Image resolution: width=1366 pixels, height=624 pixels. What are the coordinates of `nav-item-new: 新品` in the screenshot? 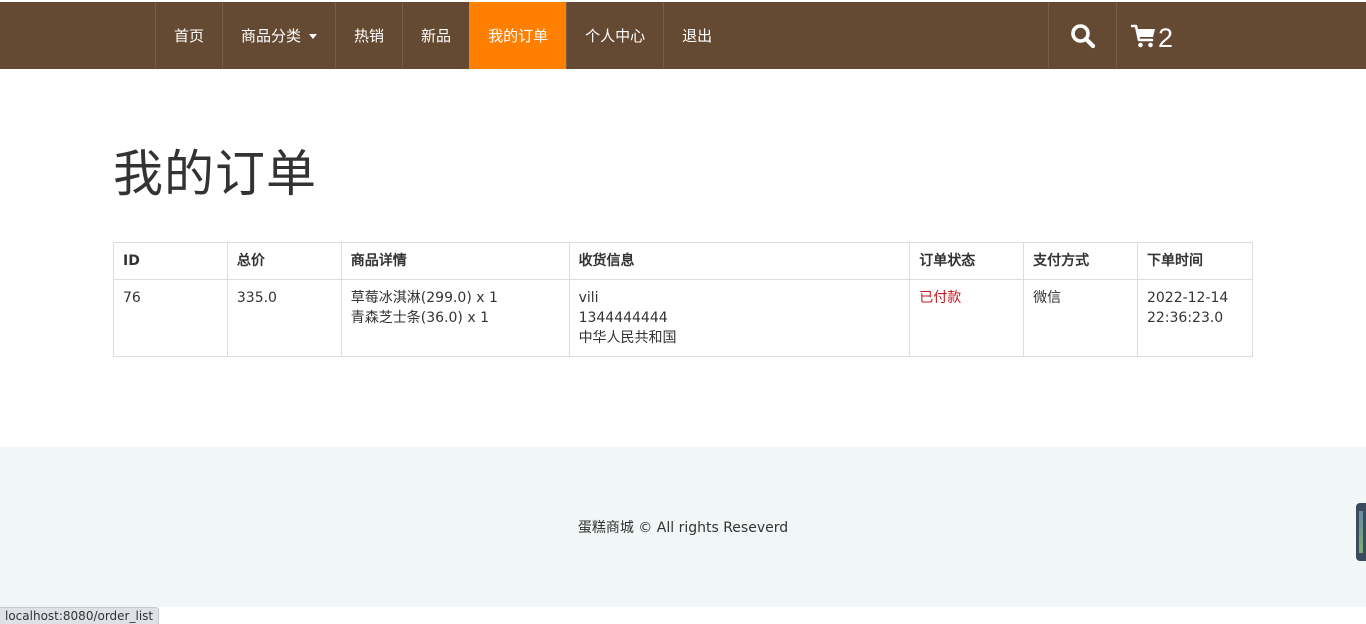 It's located at (435, 35).